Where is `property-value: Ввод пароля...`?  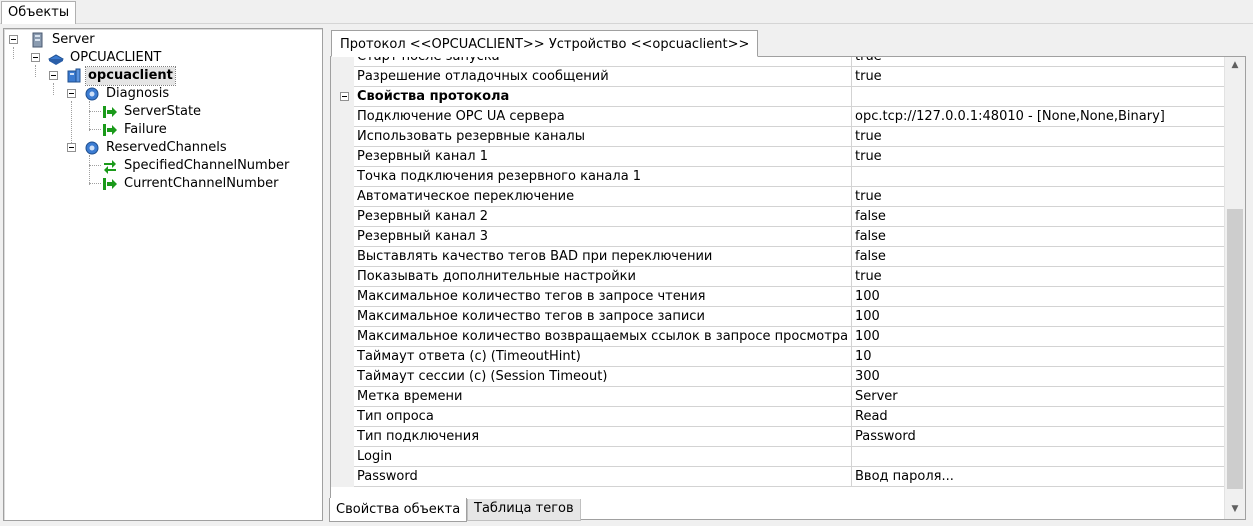 property-value: Ввод пароля... is located at coordinates (1038, 477).